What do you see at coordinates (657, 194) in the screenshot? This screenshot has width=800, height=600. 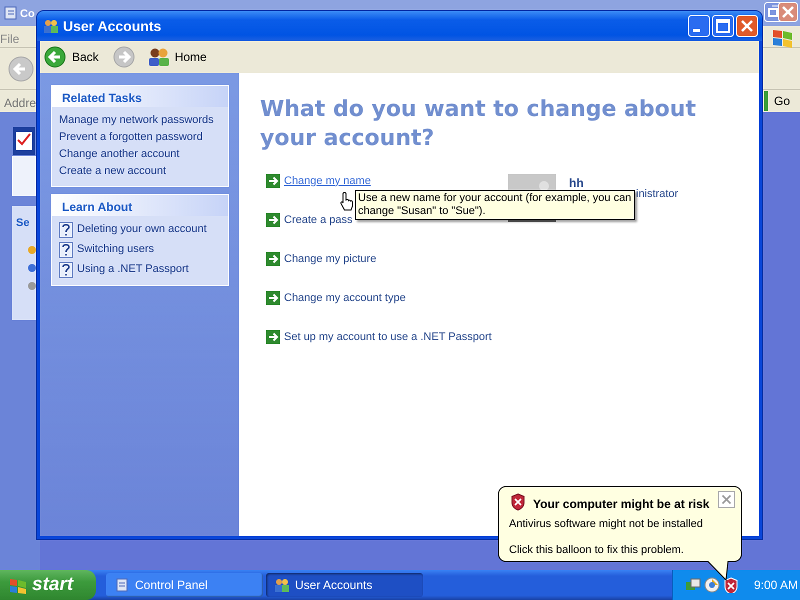 I see `account-type: inistrator` at bounding box center [657, 194].